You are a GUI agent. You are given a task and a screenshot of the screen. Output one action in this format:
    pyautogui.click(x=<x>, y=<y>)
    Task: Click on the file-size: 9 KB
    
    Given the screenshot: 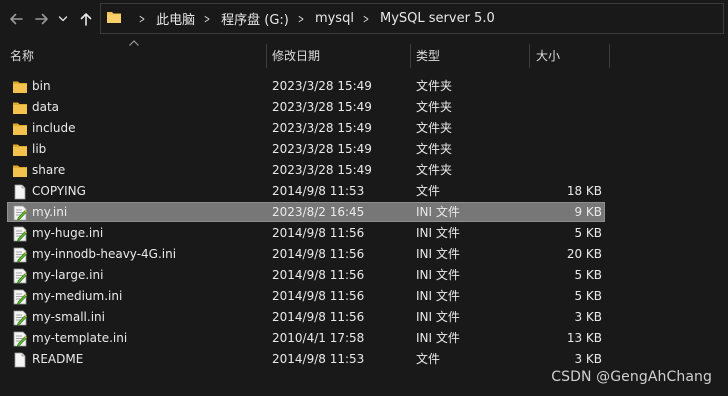 What is the action you would take?
    pyautogui.click(x=588, y=212)
    